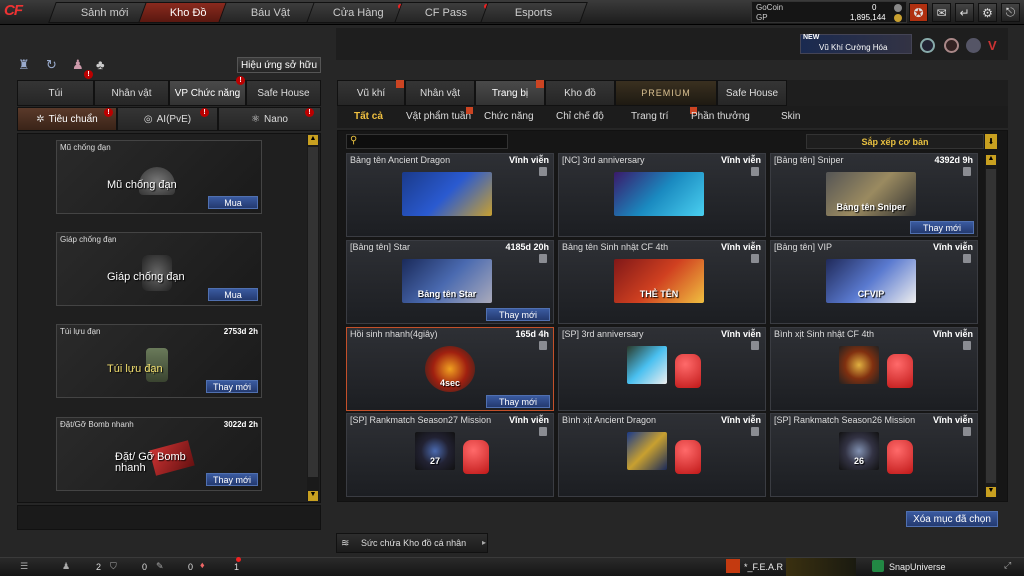  Describe the element at coordinates (450, 195) in the screenshot. I see `item-card: Bảng tên Ancient Dragon Vĩnh viễn` at that location.